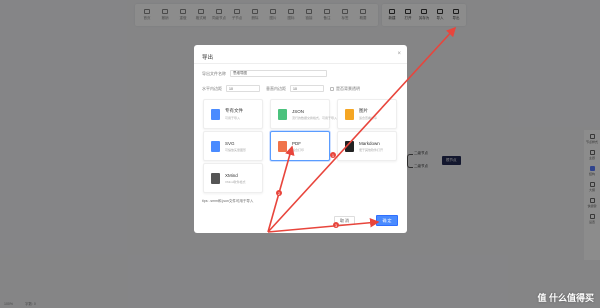 Image resolution: width=600 pixels, height=308 pixels. Describe the element at coordinates (214, 73) in the screenshot. I see `filename-label: 导出文件名称` at that location.